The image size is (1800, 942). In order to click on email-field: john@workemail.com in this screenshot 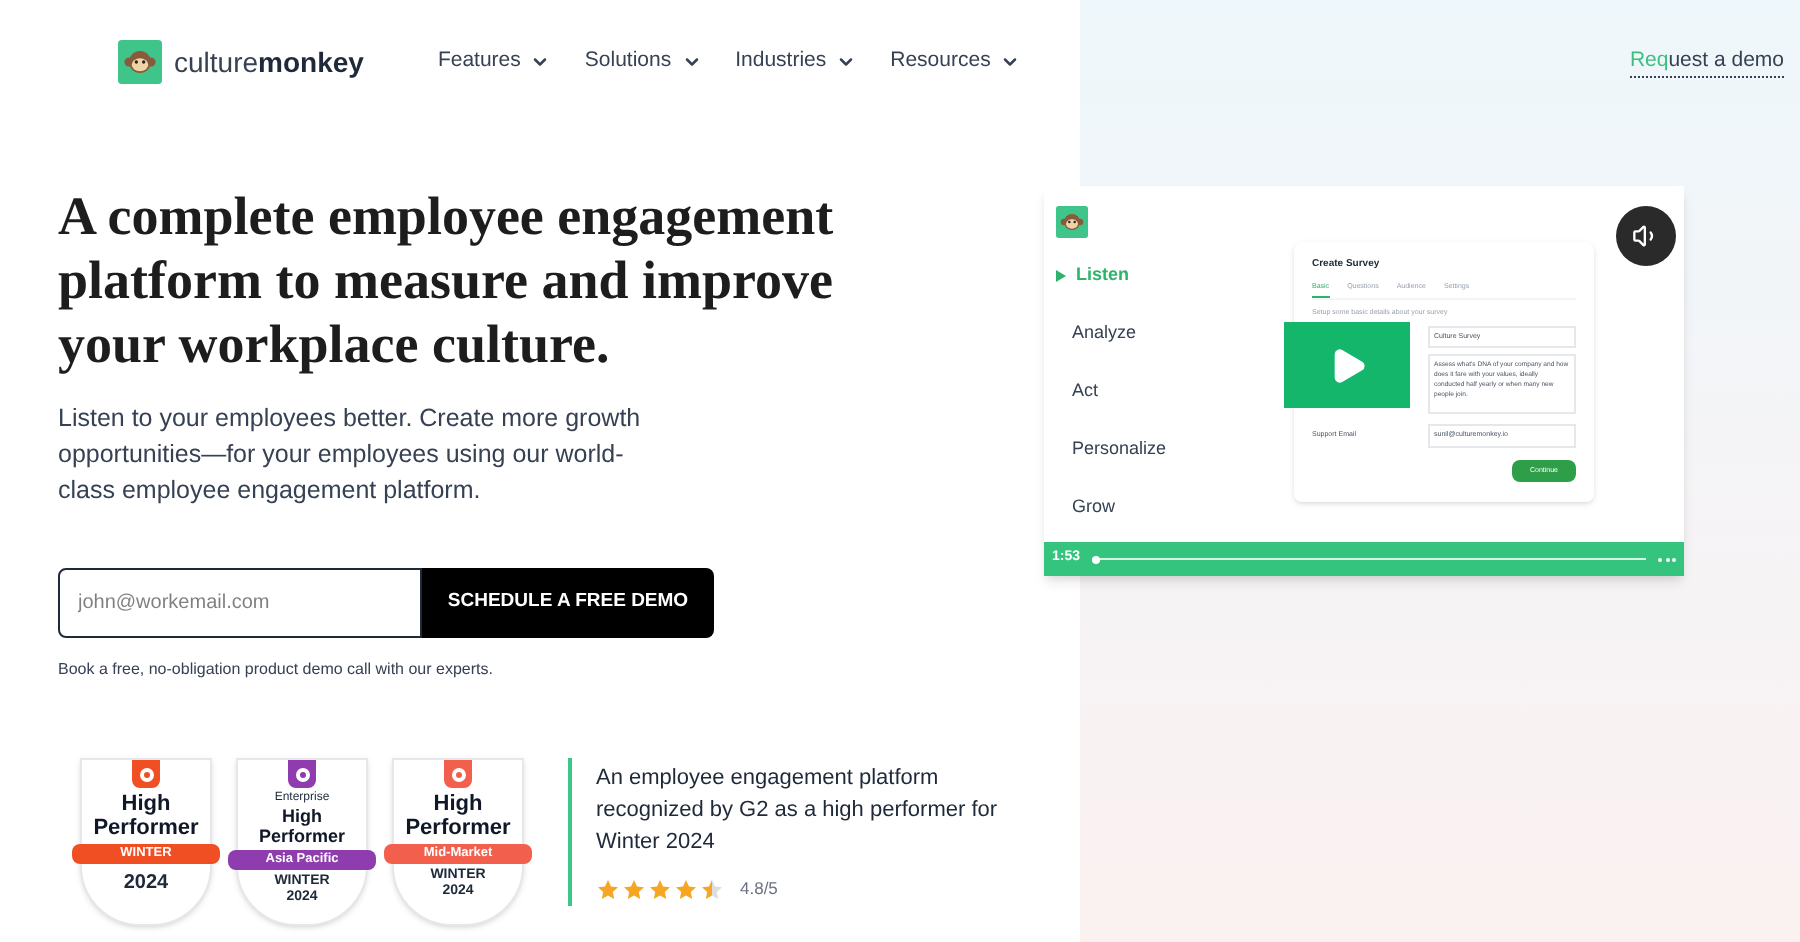, I will do `click(240, 603)`.